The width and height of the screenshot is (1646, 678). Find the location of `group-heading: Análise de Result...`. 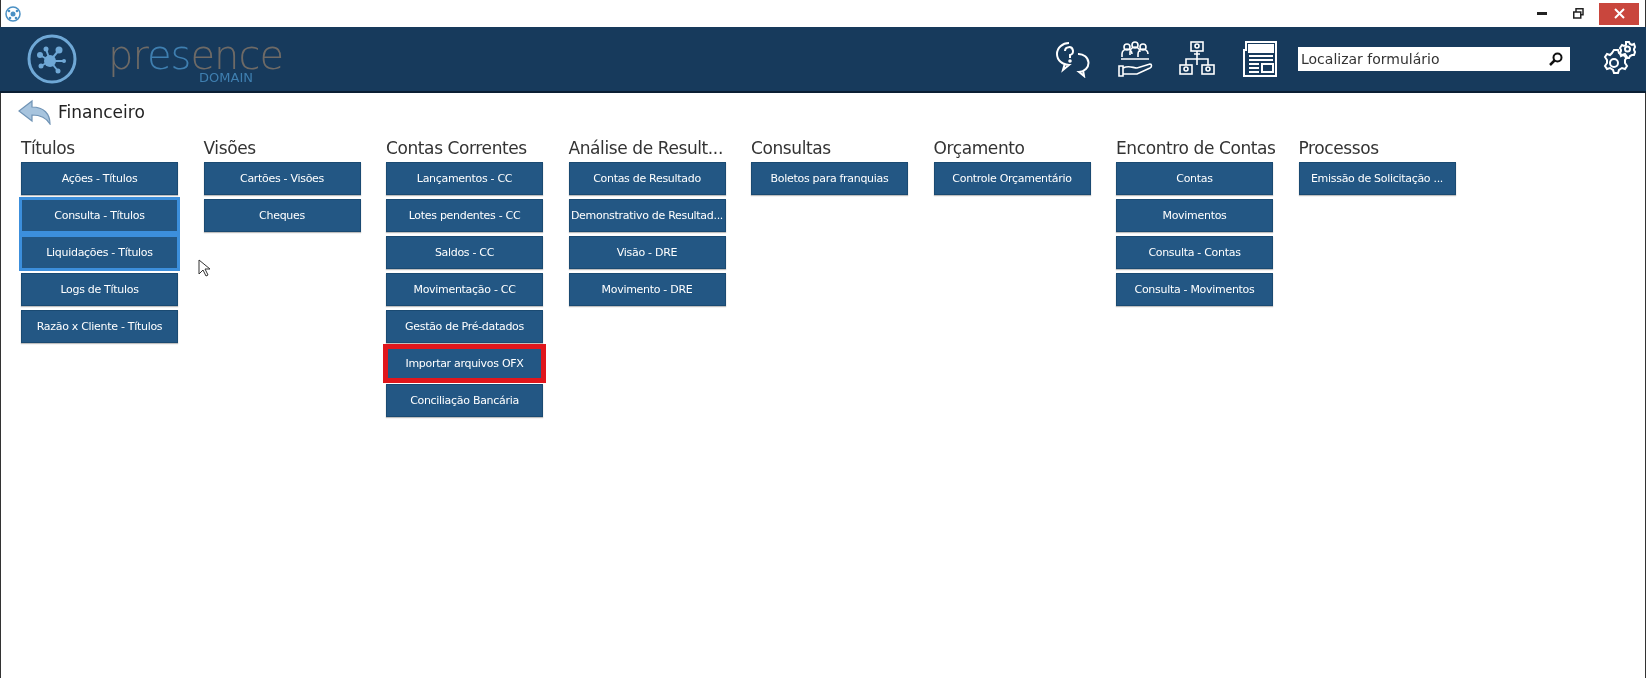

group-heading: Análise de Result... is located at coordinates (645, 148).